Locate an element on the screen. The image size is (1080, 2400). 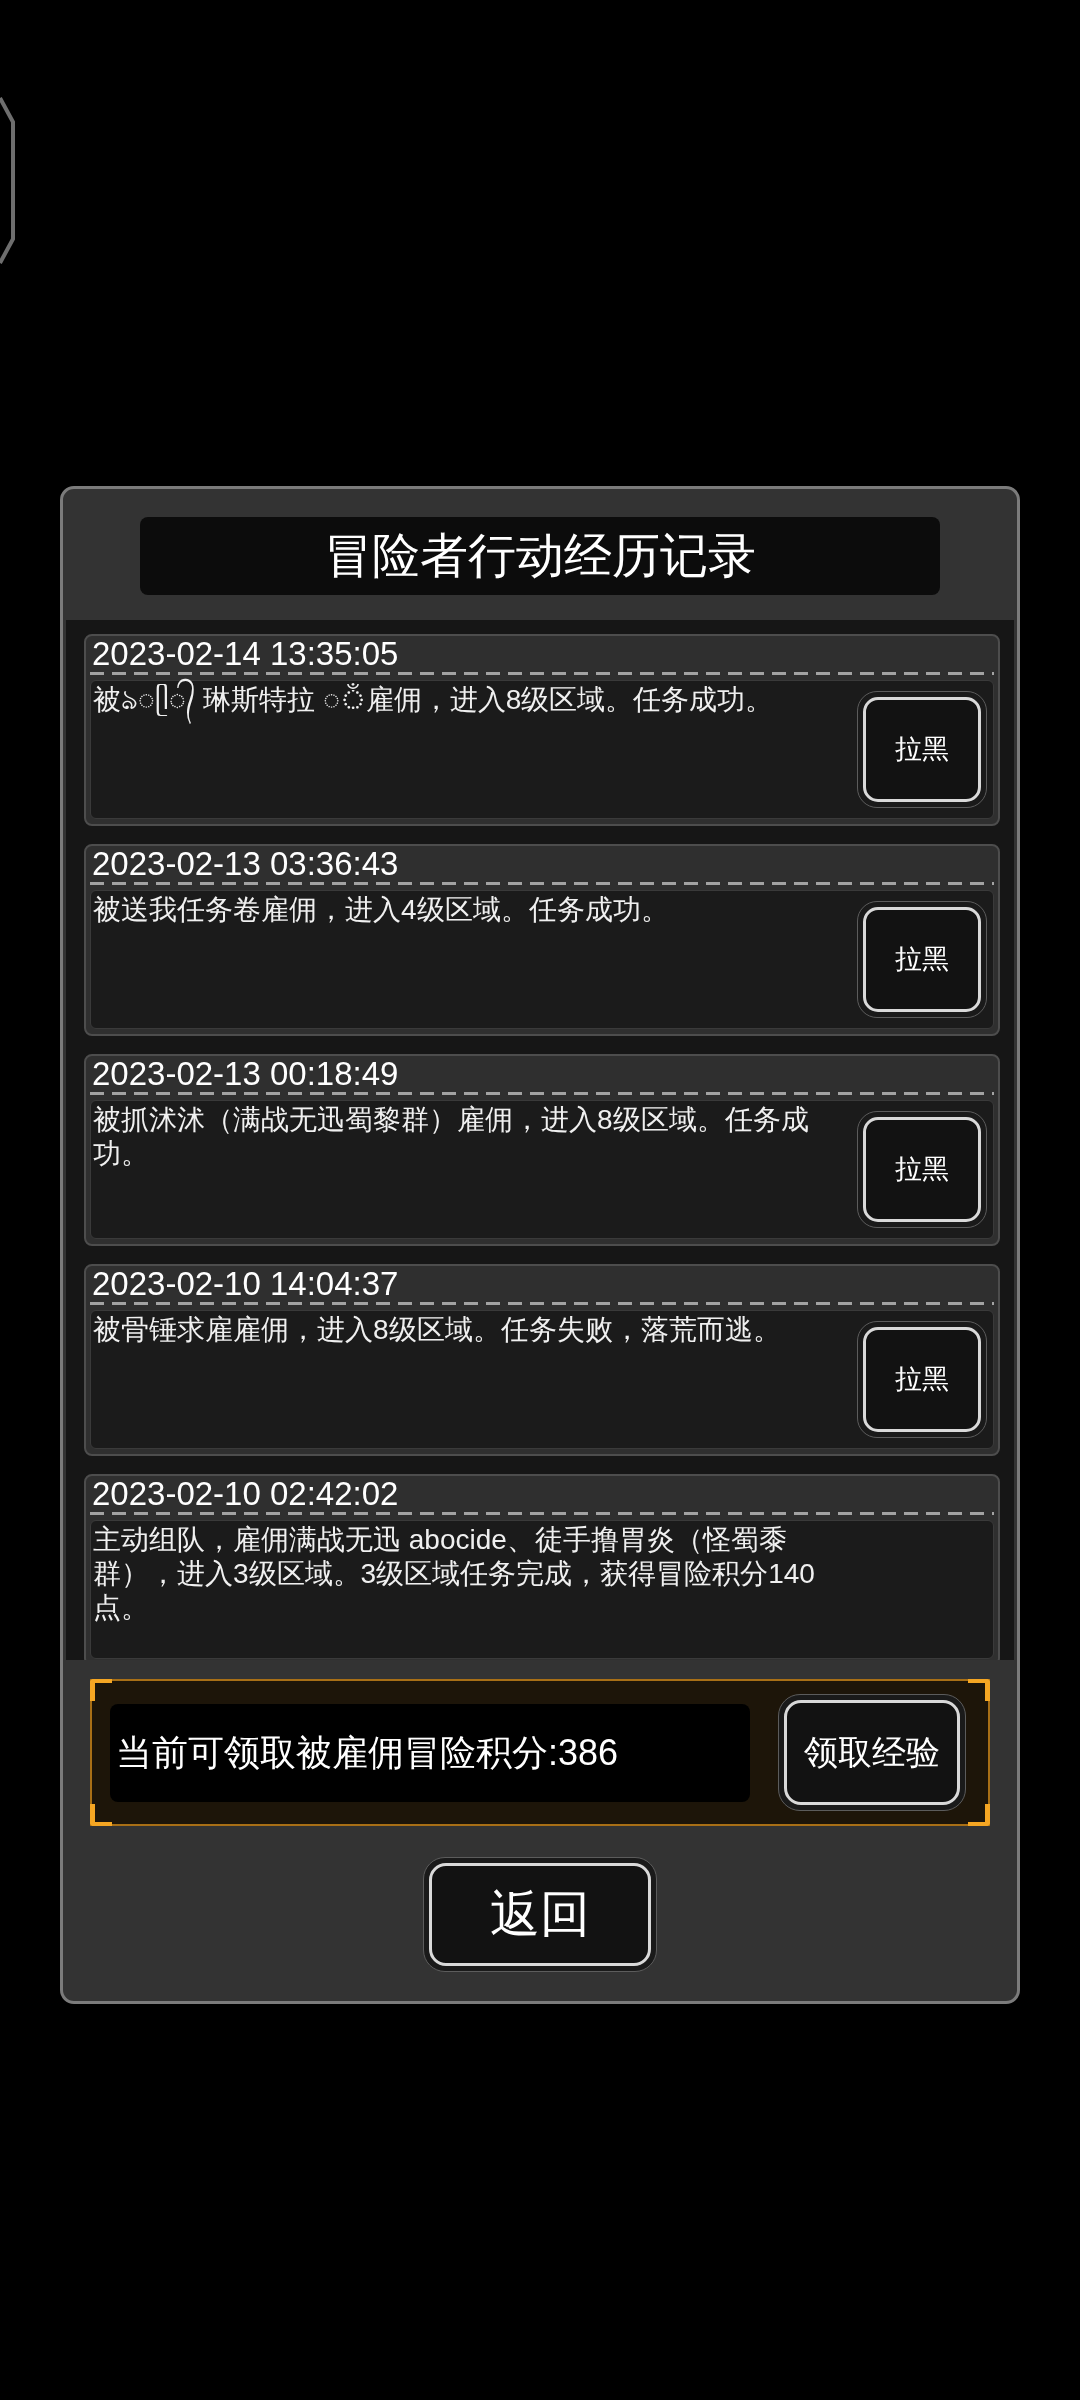
dialog-title: 冒险者行动经历记录 is located at coordinates (540, 556).